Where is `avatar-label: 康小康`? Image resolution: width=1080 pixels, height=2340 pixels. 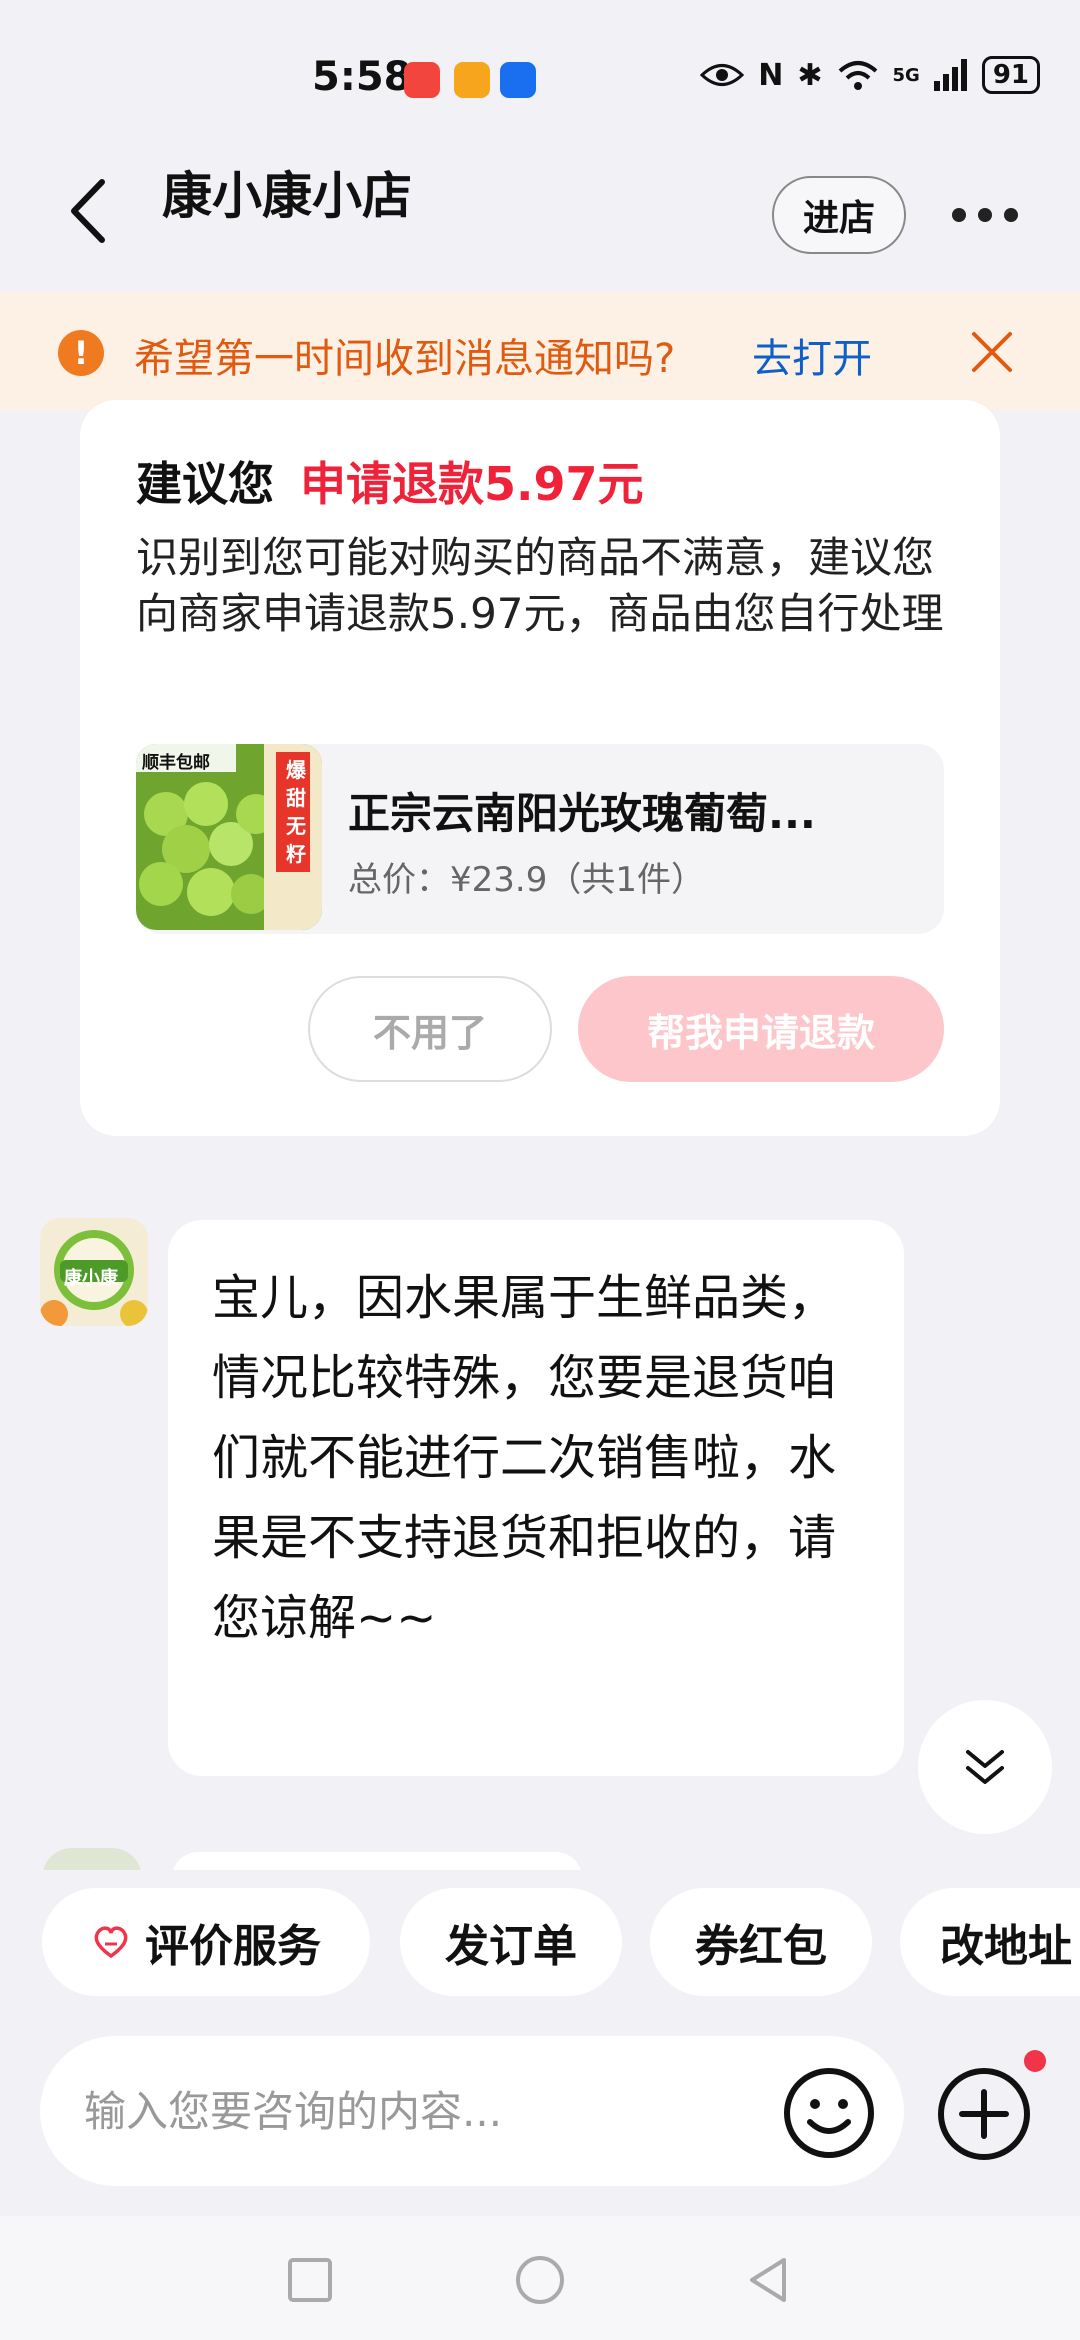
avatar-label: 康小康 is located at coordinates (91, 1278).